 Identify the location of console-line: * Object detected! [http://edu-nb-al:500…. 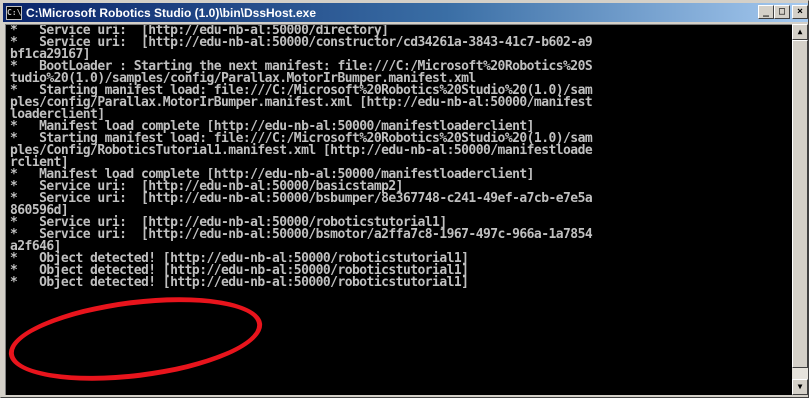
(239, 282).